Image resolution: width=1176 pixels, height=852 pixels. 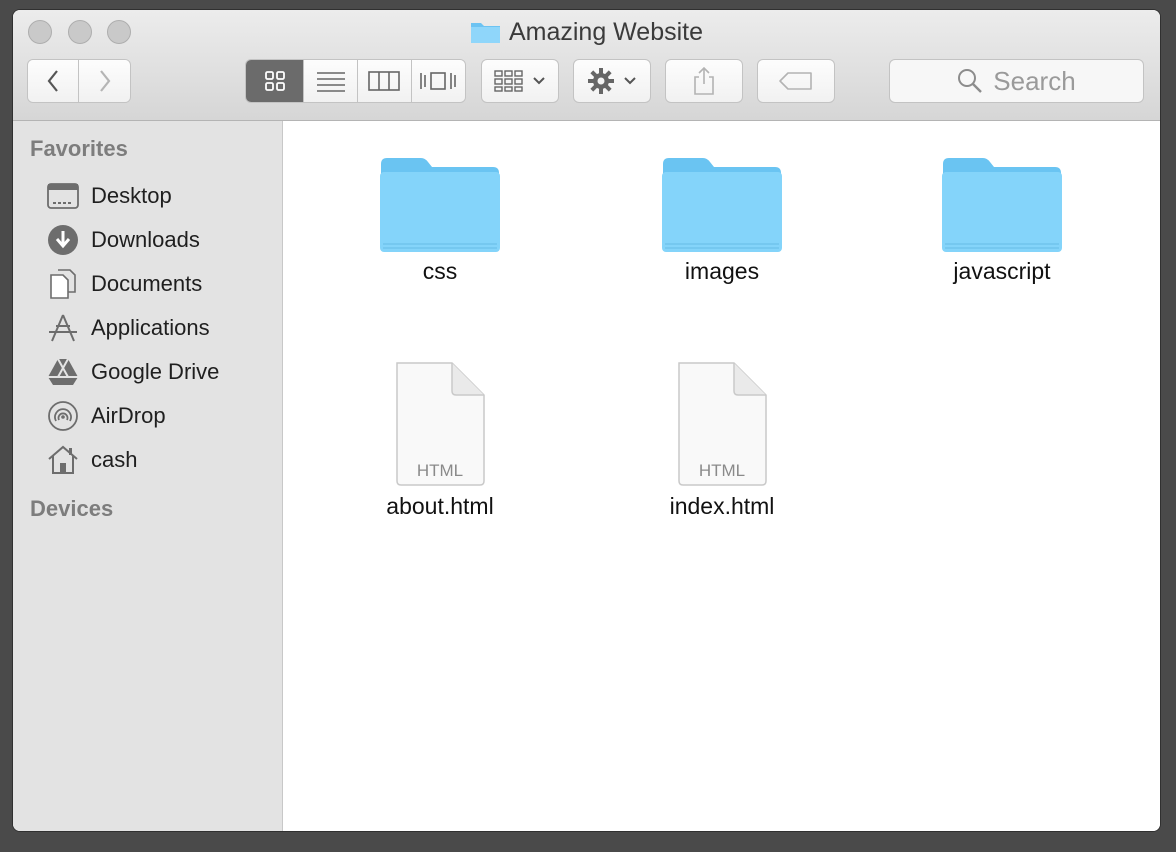 What do you see at coordinates (601, 81) in the screenshot?
I see `gear-icon` at bounding box center [601, 81].